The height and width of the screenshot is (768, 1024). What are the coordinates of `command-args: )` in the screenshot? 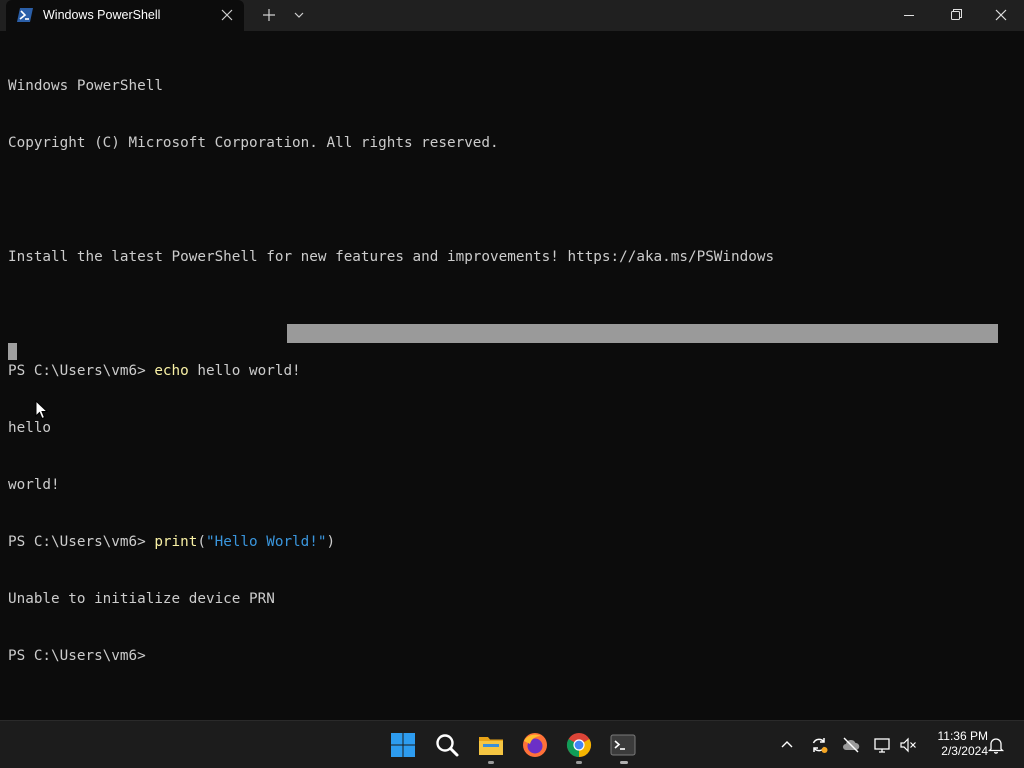 It's located at (331, 542).